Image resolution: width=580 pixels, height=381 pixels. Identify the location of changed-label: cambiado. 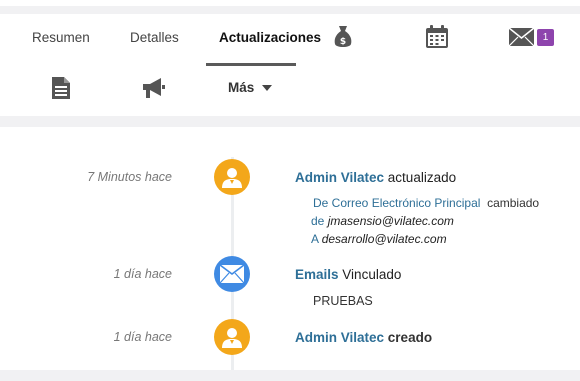
(513, 203).